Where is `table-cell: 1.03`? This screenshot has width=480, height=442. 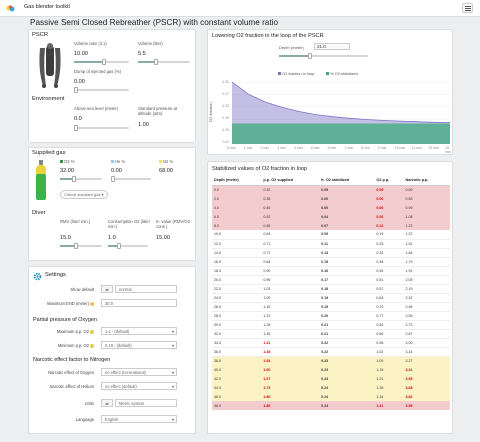
table-cell: 1.03 is located at coordinates (290, 289).